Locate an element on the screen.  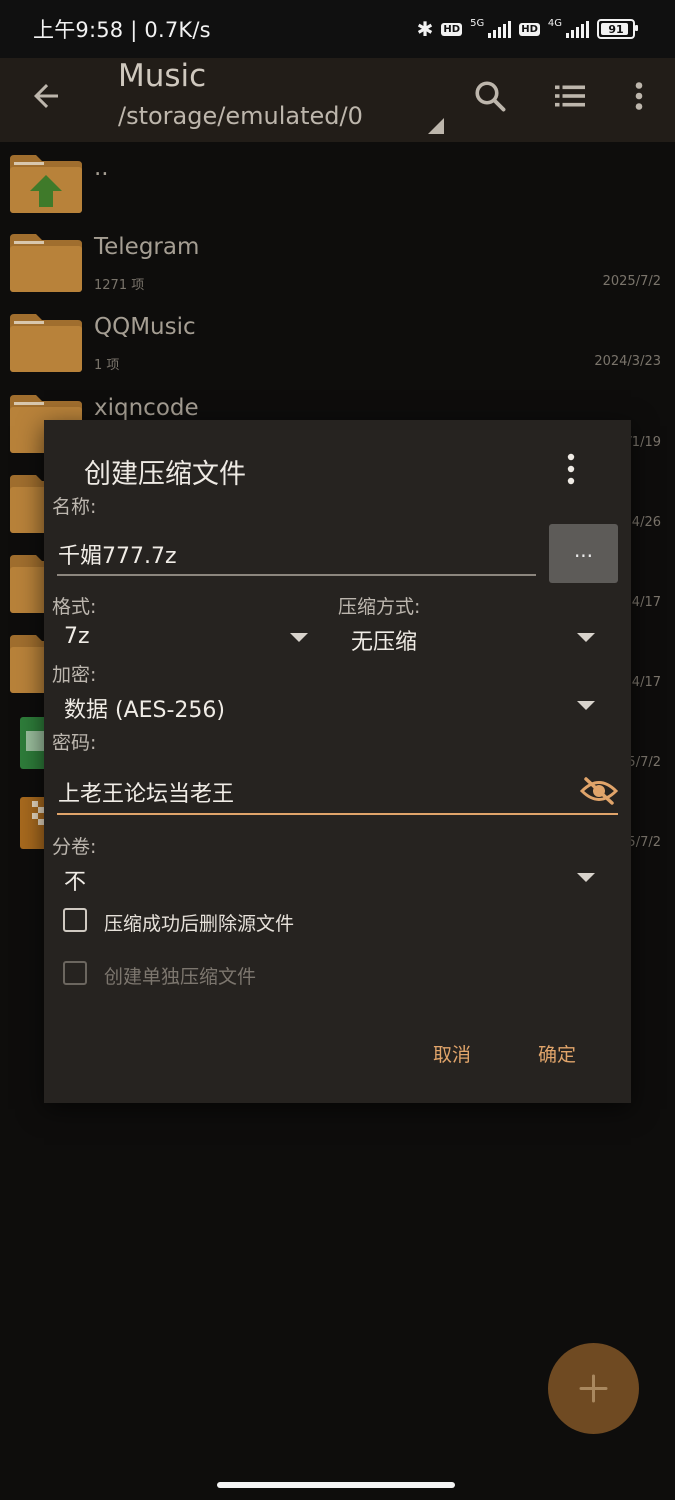
name-label: 名称: is located at coordinates (74, 507).